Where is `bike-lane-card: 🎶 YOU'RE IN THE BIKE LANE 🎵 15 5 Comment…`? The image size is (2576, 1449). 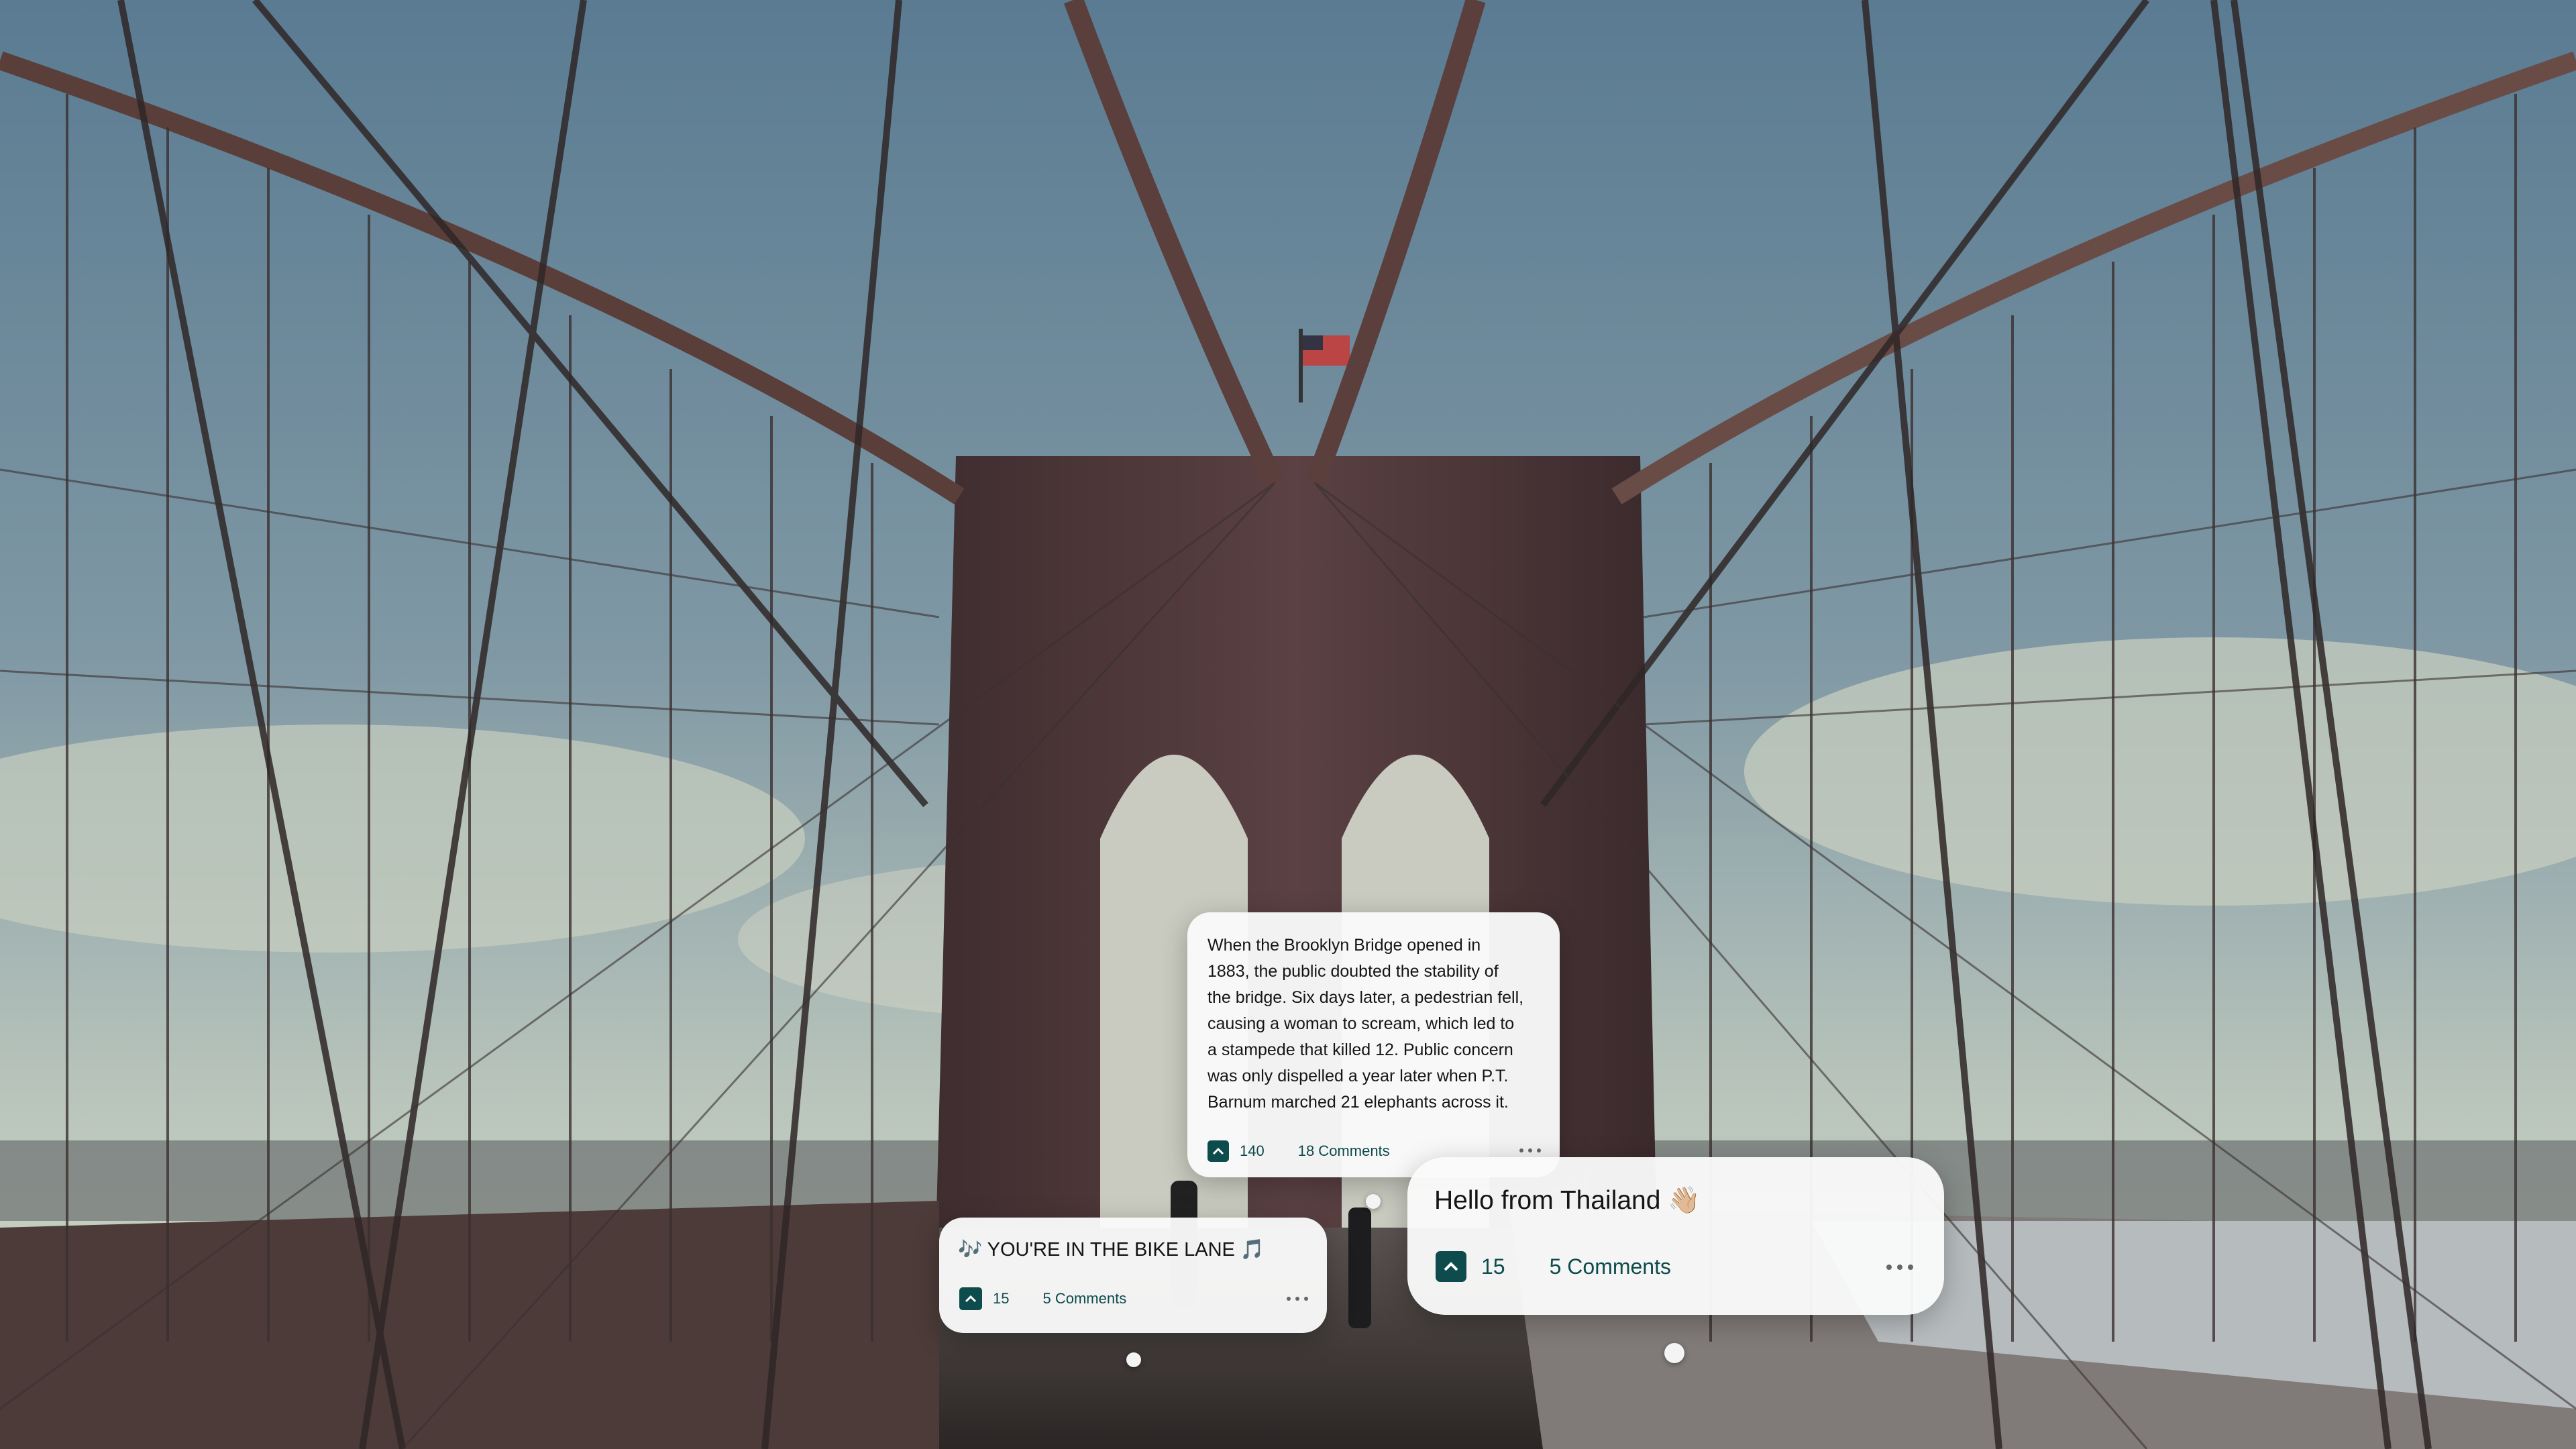
bike-lane-card: 🎶 YOU'RE IN THE BIKE LANE 🎵 15 5 Comment… is located at coordinates (1133, 1275).